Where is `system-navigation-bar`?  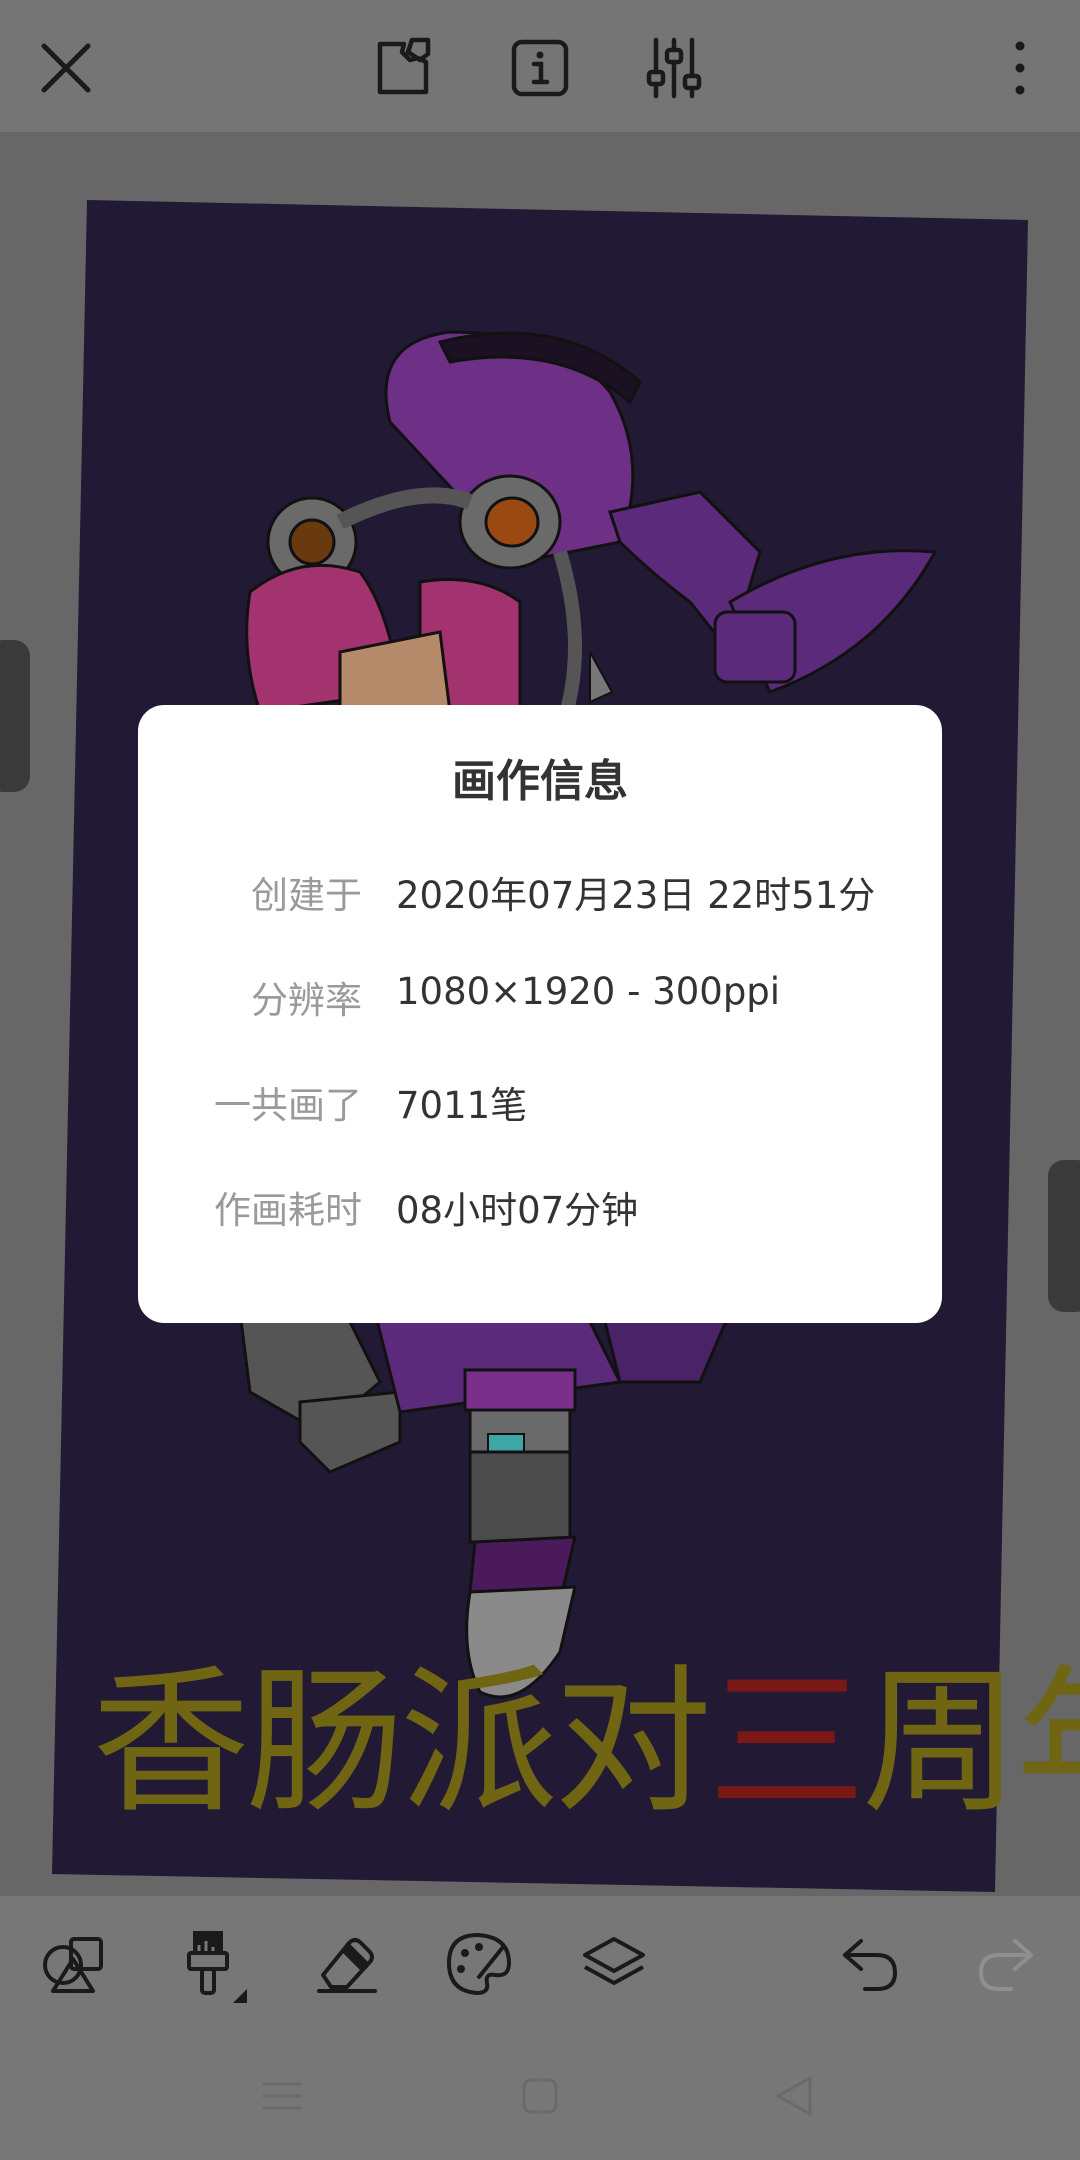 system-navigation-bar is located at coordinates (540, 2096).